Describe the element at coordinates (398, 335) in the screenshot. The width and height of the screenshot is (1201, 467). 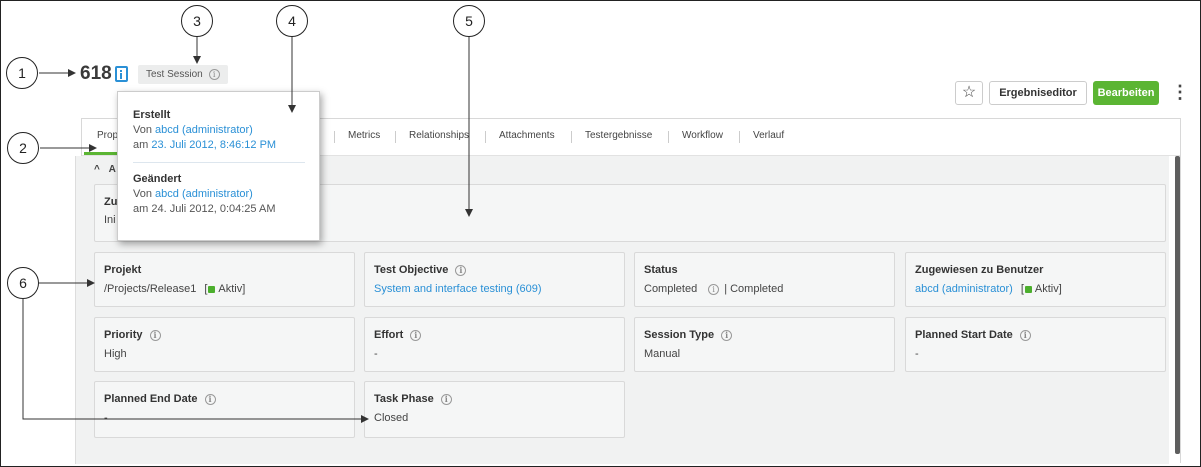
I see `field-label: Effort i` at that location.